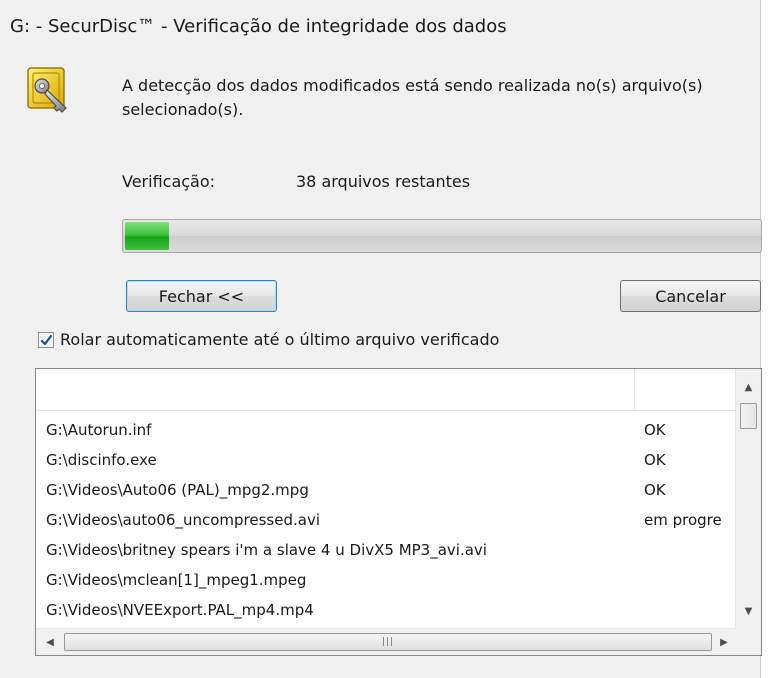 The image size is (775, 678). I want to click on verification-progress-bar, so click(442, 236).